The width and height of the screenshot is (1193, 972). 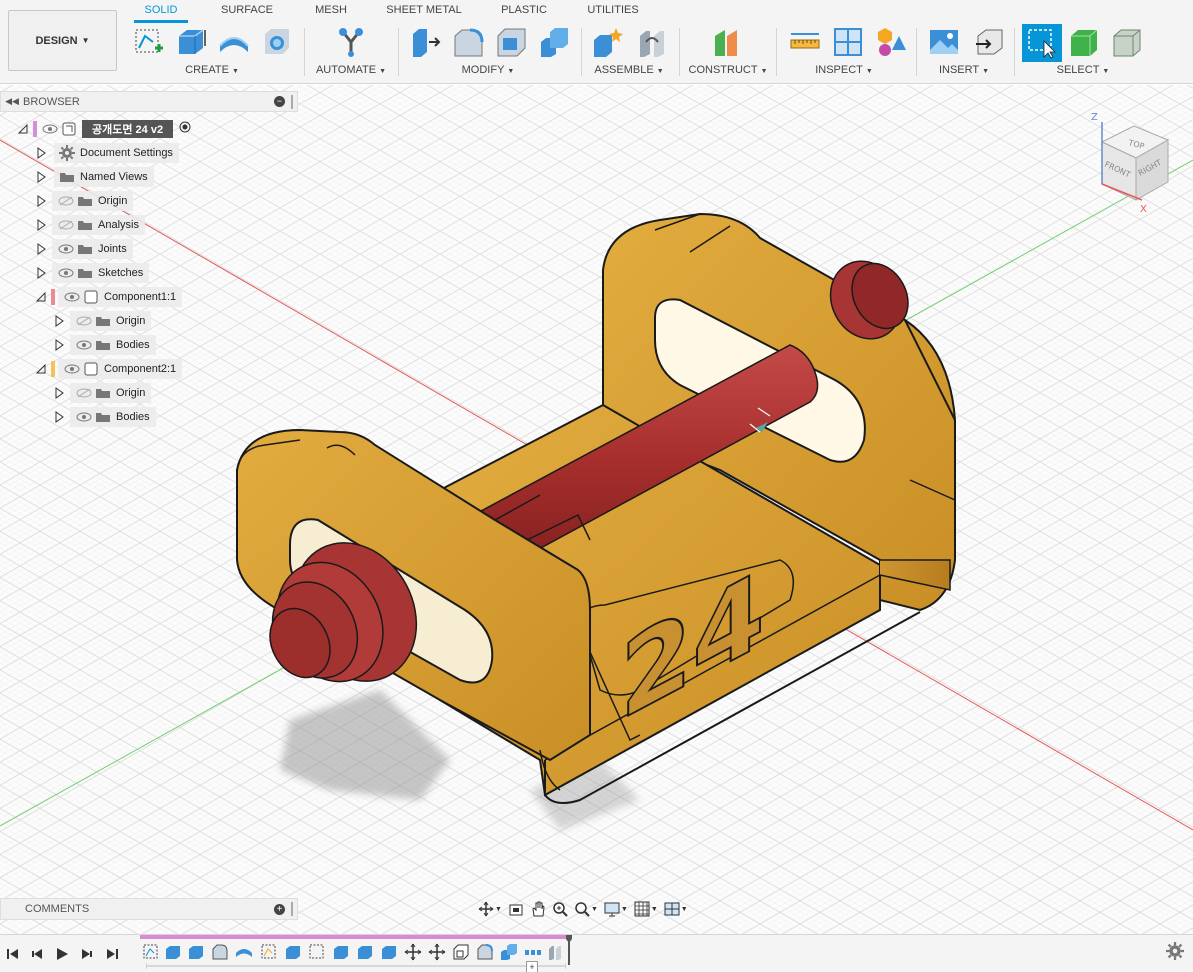 What do you see at coordinates (247, 12) in the screenshot?
I see `tab-surface: SURFACE` at bounding box center [247, 12].